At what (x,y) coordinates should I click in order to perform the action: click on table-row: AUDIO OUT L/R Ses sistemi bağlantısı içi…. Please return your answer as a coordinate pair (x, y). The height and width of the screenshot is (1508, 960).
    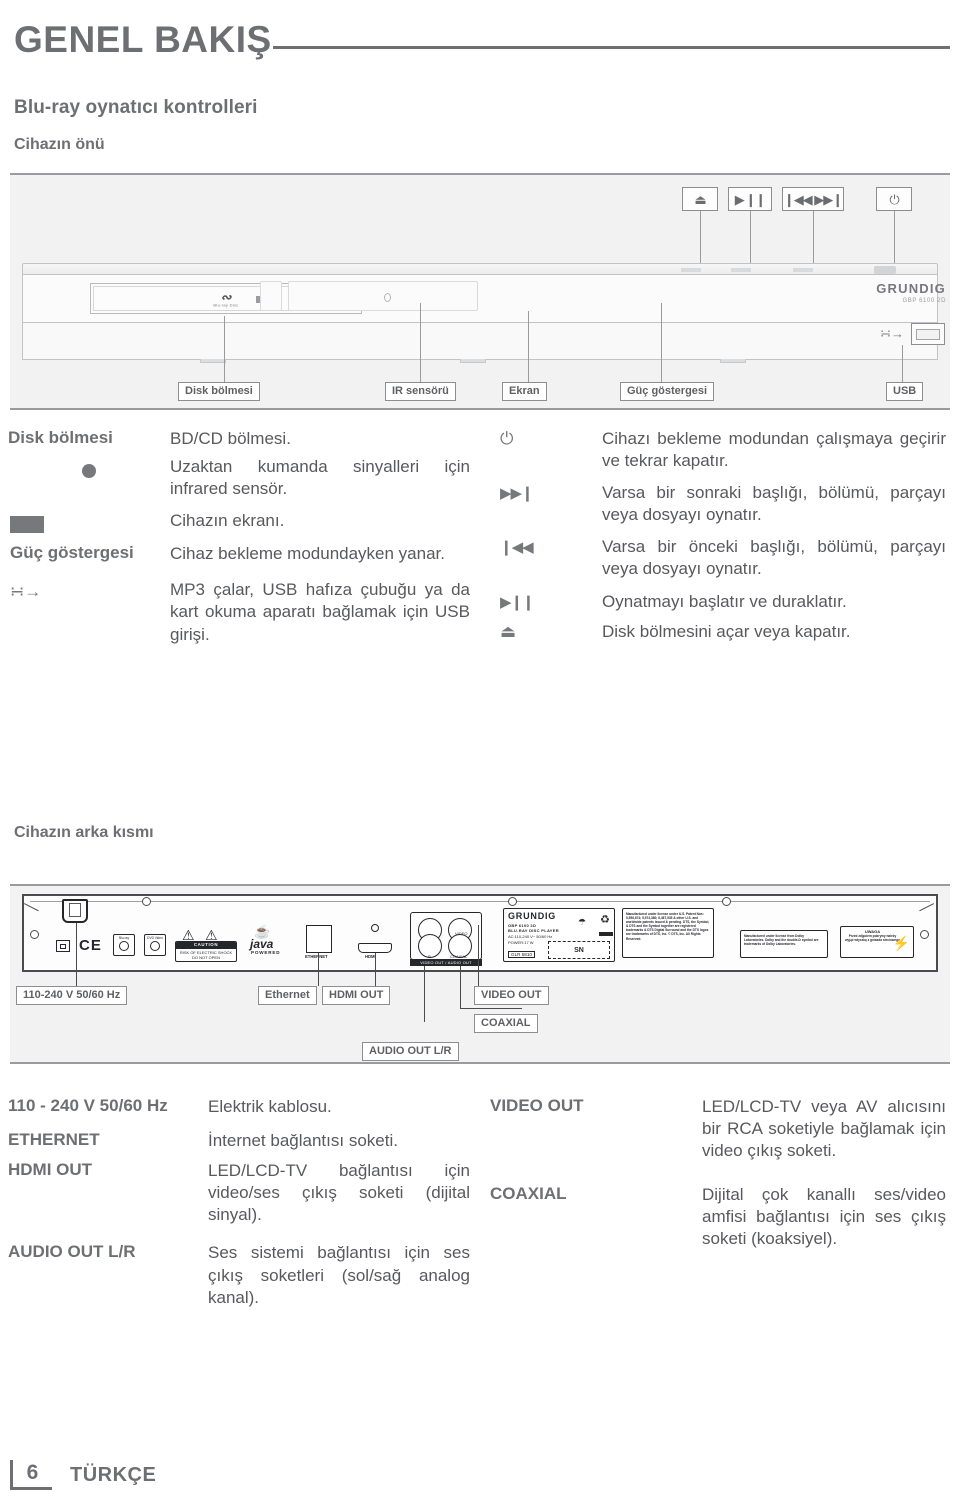
    Looking at the image, I should click on (243, 1275).